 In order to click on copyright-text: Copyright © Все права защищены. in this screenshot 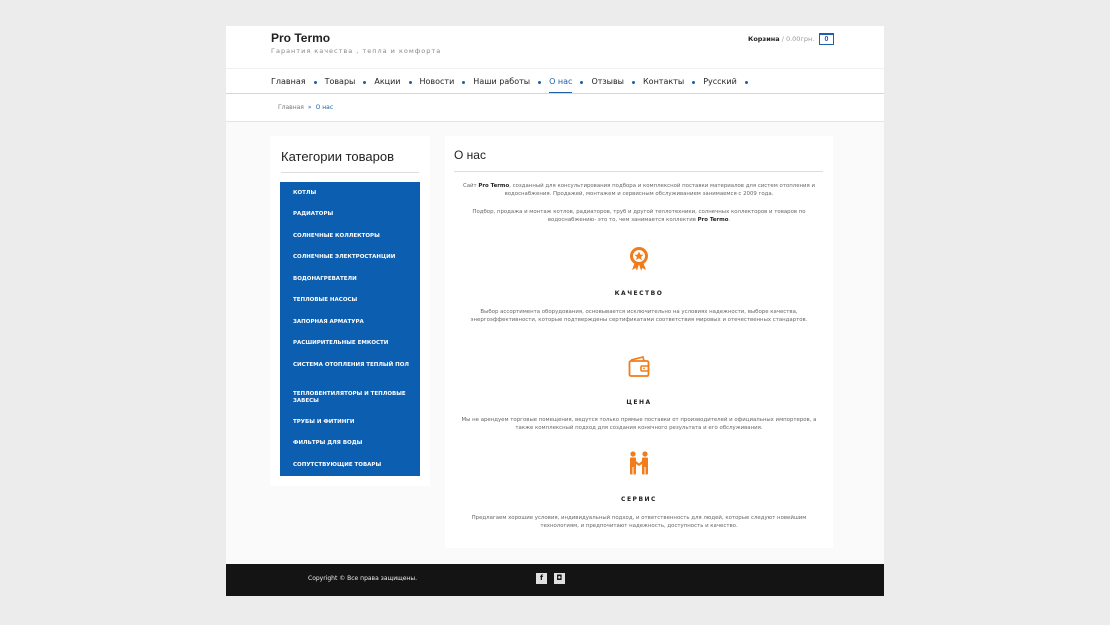, I will do `click(363, 578)`.